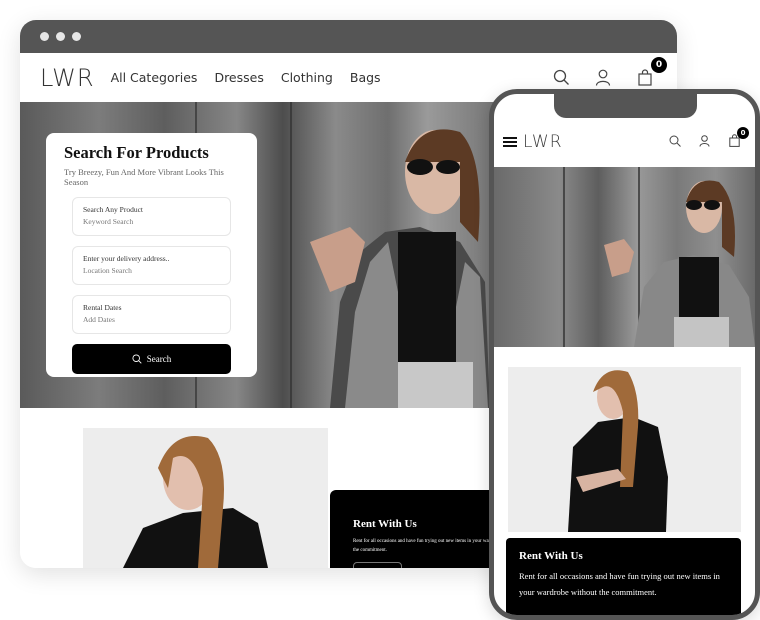 The image size is (760, 620). Describe the element at coordinates (659, 257) in the screenshot. I see `mobile-hero-model-image` at that location.